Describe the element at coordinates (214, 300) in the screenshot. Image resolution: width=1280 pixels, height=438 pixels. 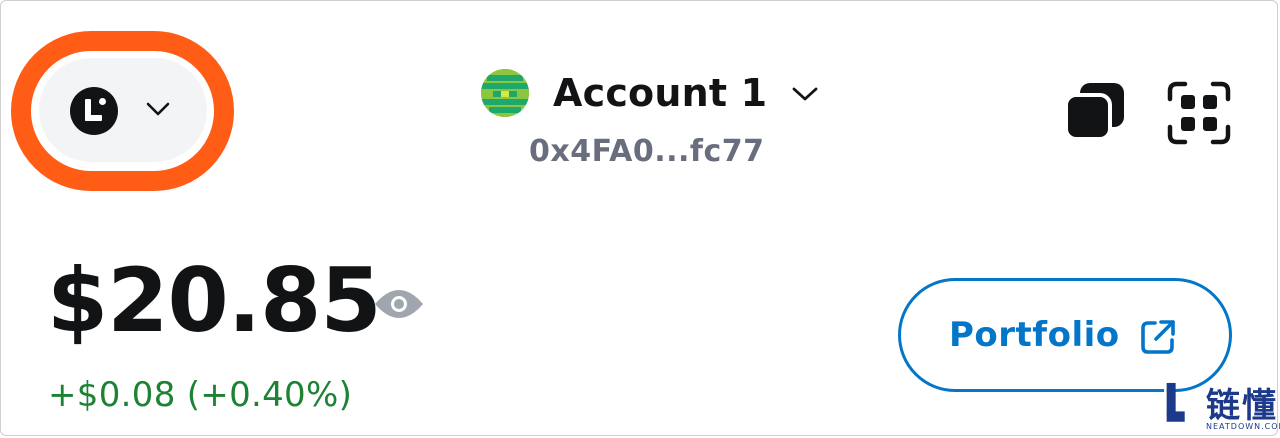
I see `balance-amount: $20.85` at that location.